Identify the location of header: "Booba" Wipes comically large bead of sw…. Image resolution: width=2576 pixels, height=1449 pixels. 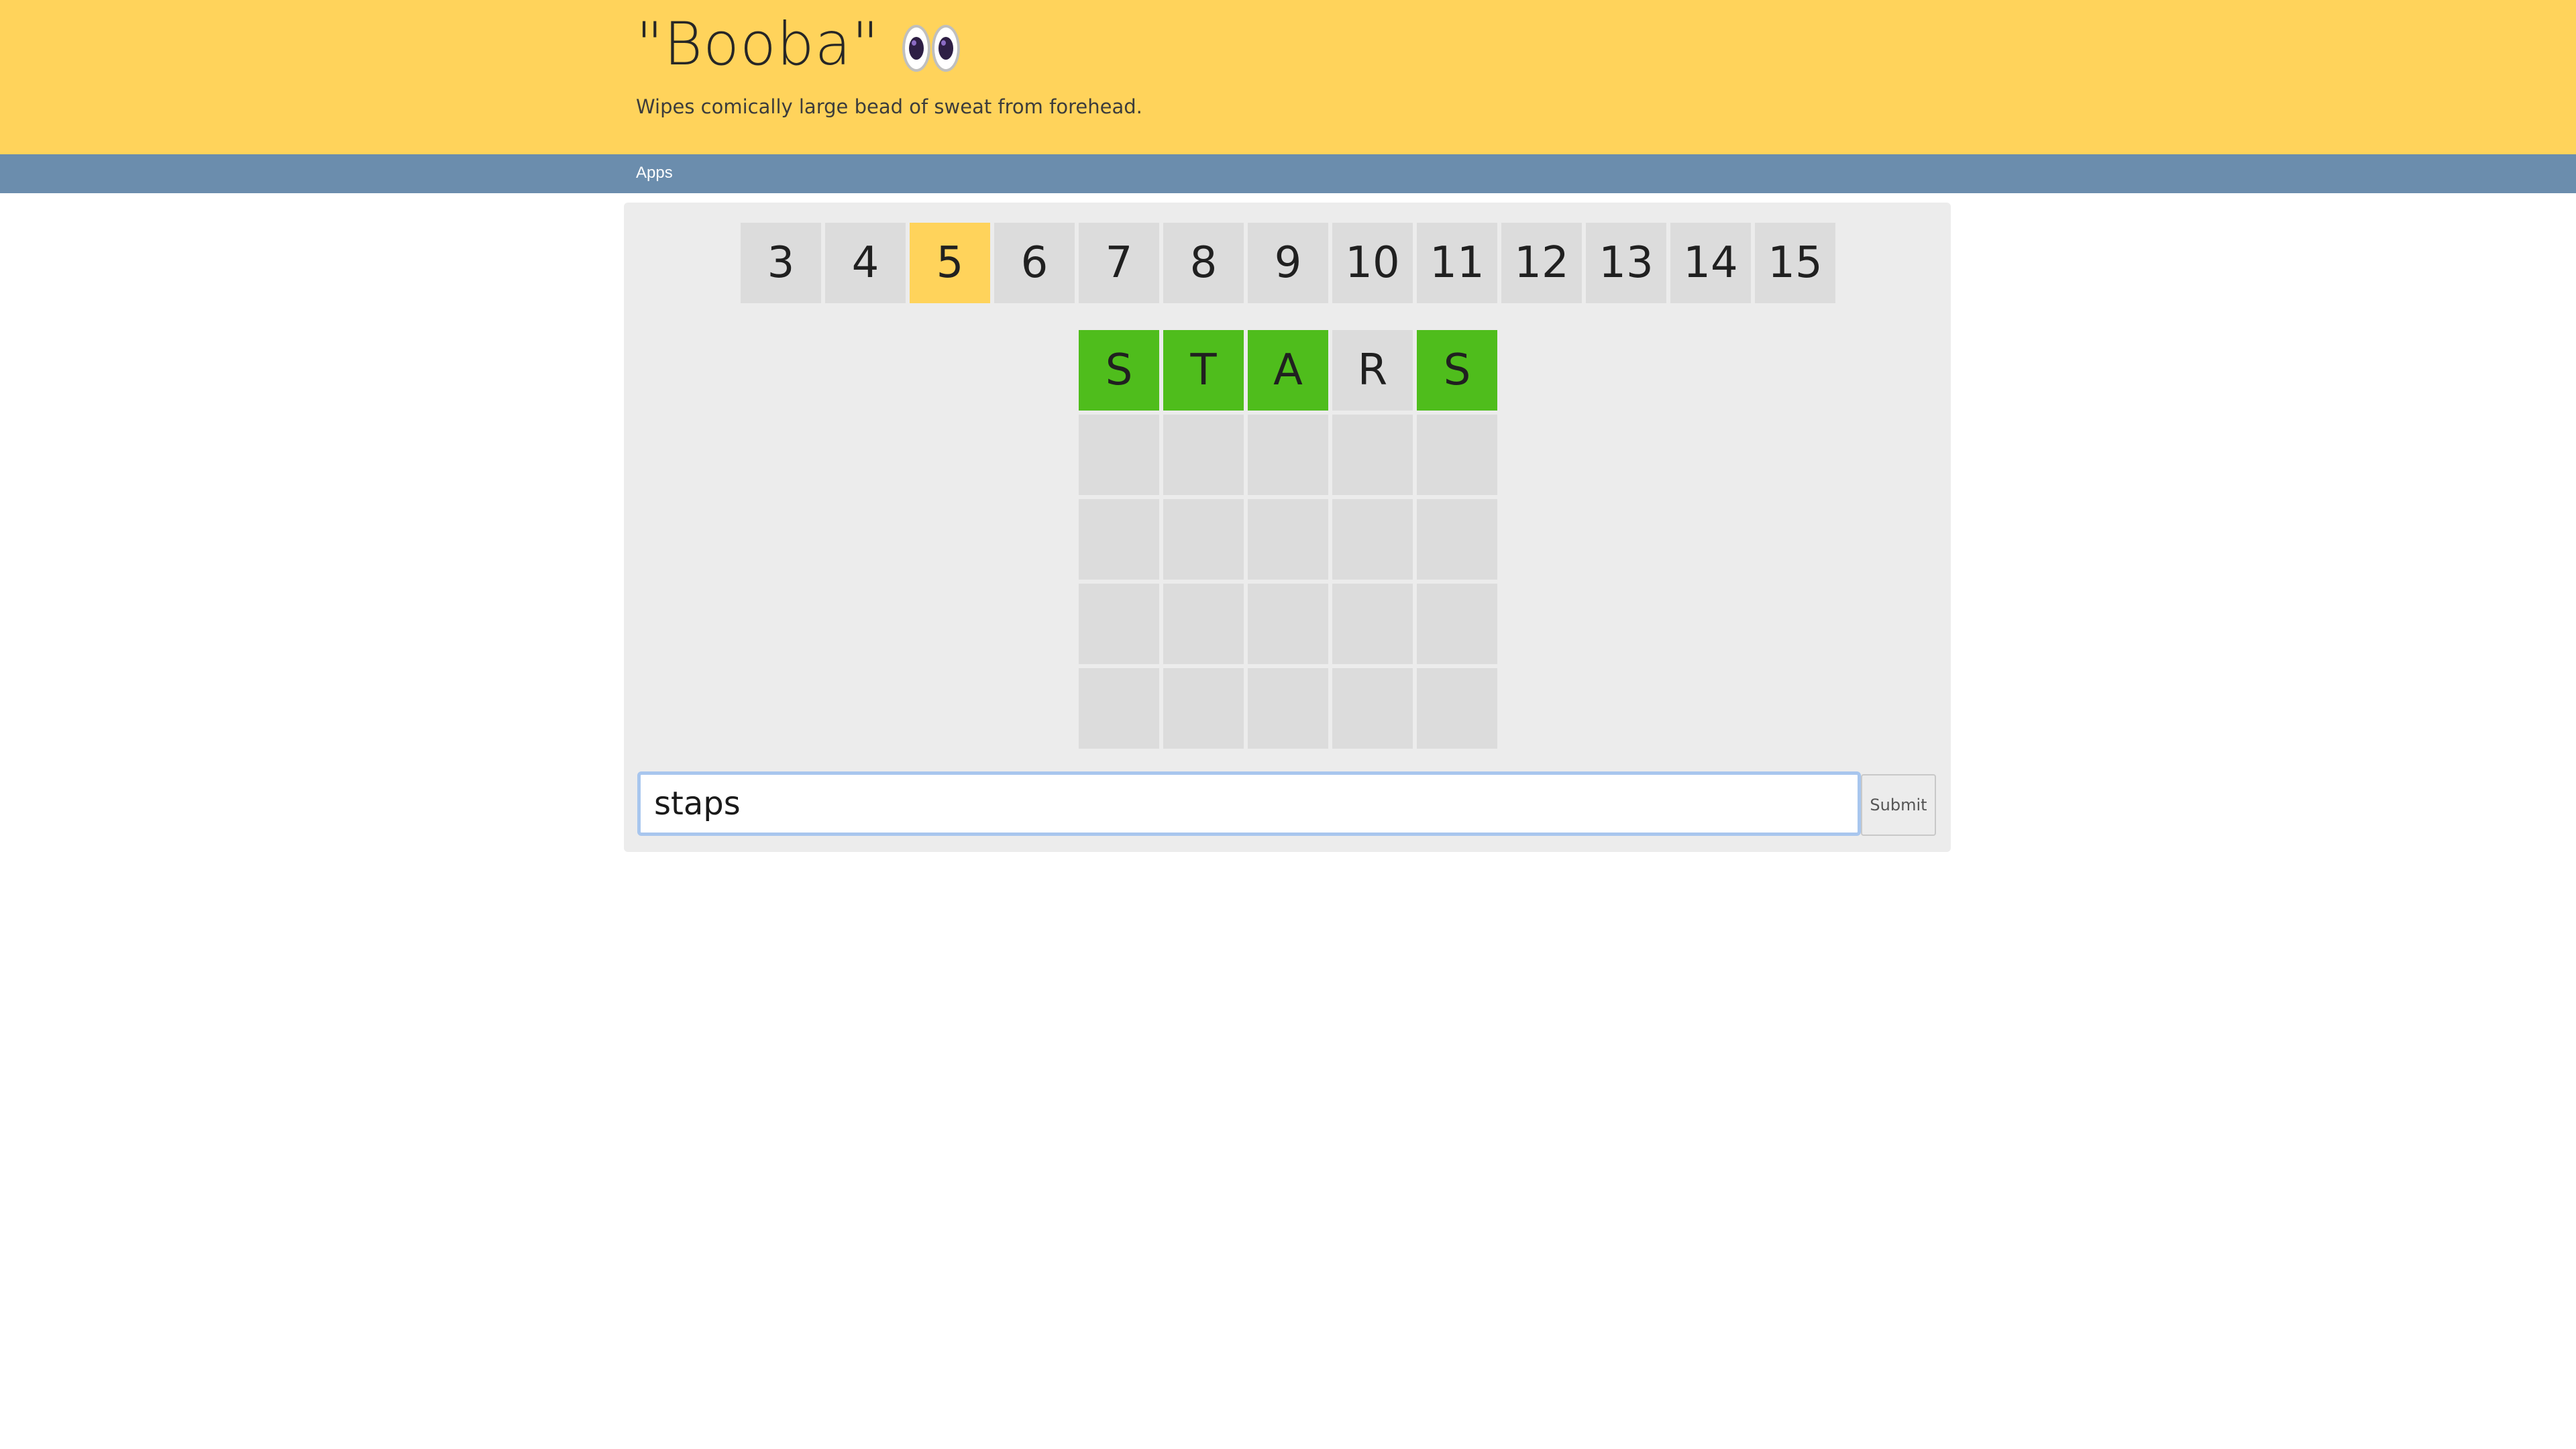
(1288, 77).